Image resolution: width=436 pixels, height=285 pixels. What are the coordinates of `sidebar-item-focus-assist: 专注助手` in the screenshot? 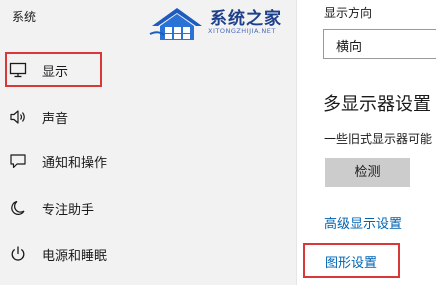 It's located at (148, 208).